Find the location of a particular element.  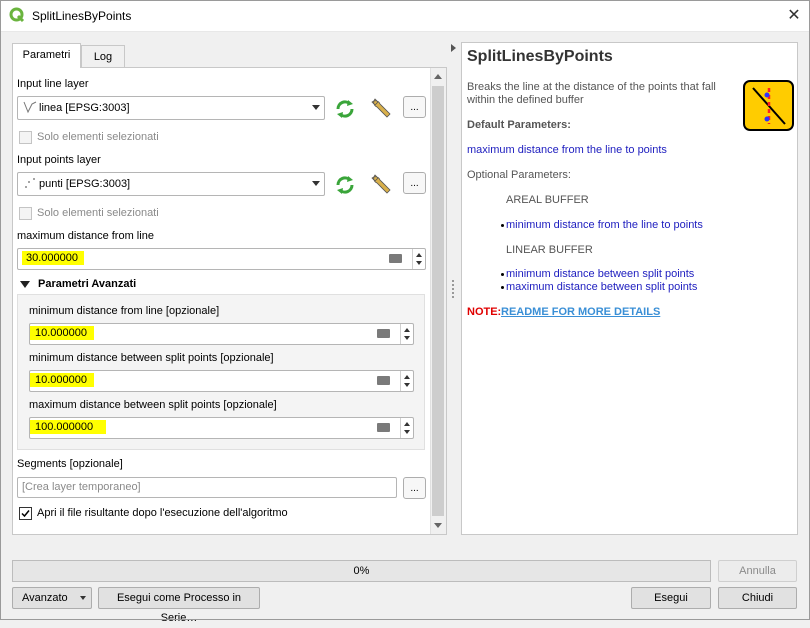

min-distance-label: minimum distance from line [opzionale] is located at coordinates (124, 311).